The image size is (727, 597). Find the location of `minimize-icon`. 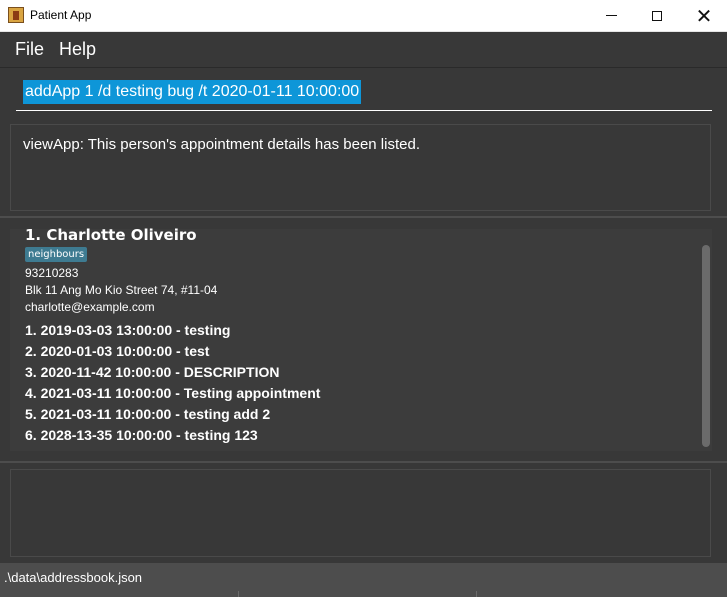

minimize-icon is located at coordinates (611, 15).